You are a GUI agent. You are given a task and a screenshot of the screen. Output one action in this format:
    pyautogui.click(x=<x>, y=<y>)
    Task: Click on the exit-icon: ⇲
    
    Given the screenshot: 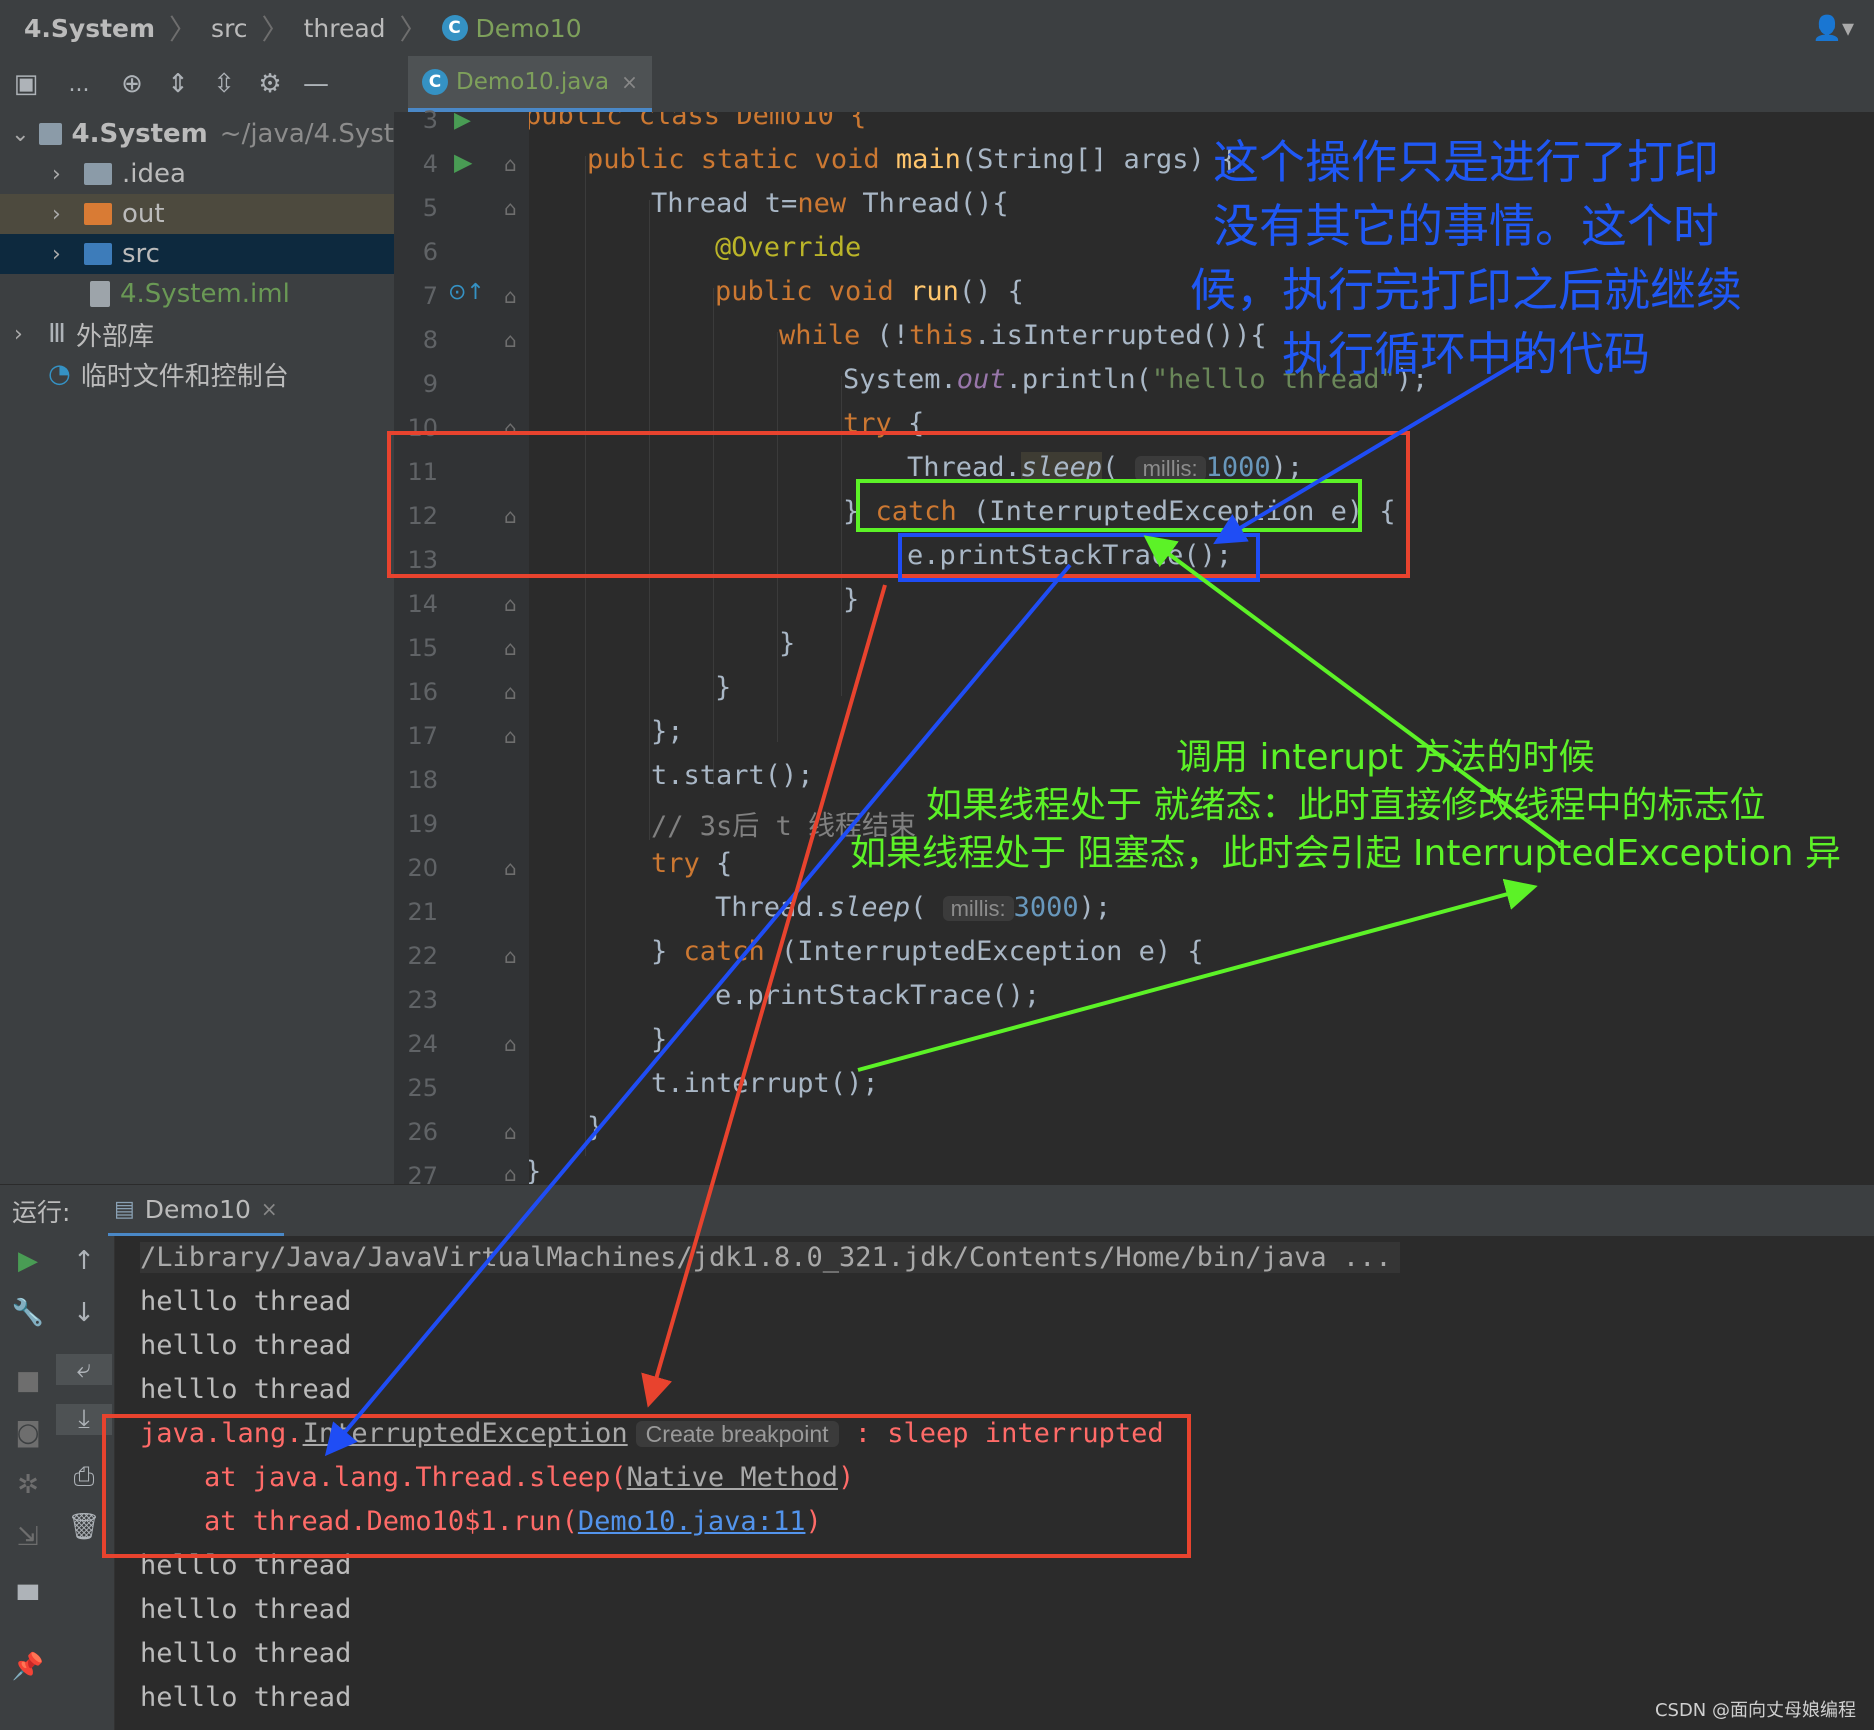 What is the action you would take?
    pyautogui.click(x=28, y=1537)
    